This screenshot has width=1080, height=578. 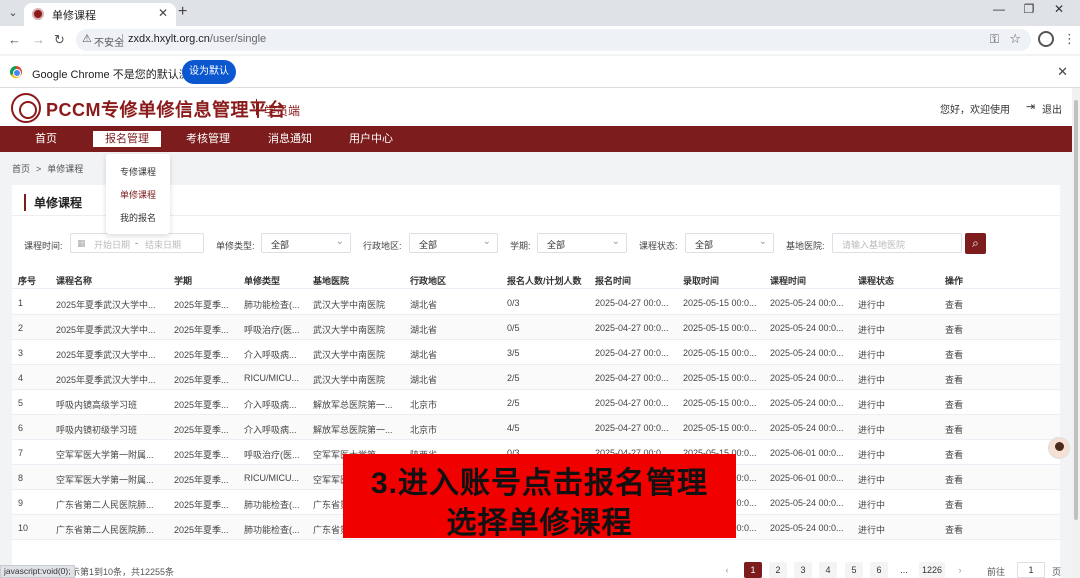 I want to click on customer-service-avatar, so click(x=1059, y=448).